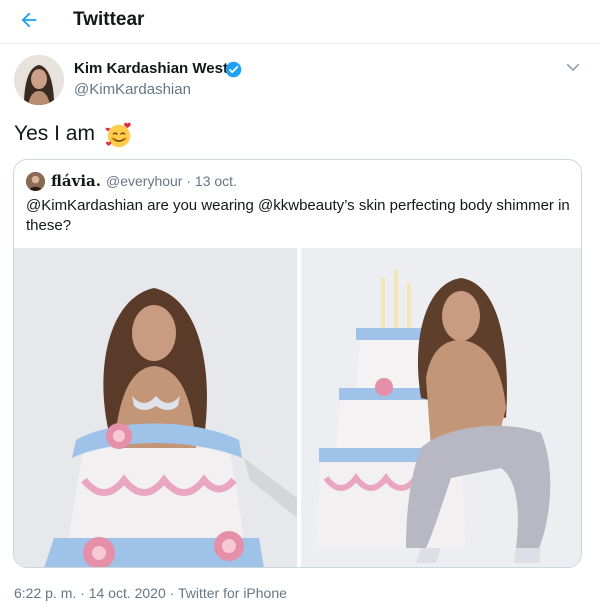 The width and height of the screenshot is (600, 615). Describe the element at coordinates (76, 181) in the screenshot. I see `quoted-author-name: flávia.` at that location.